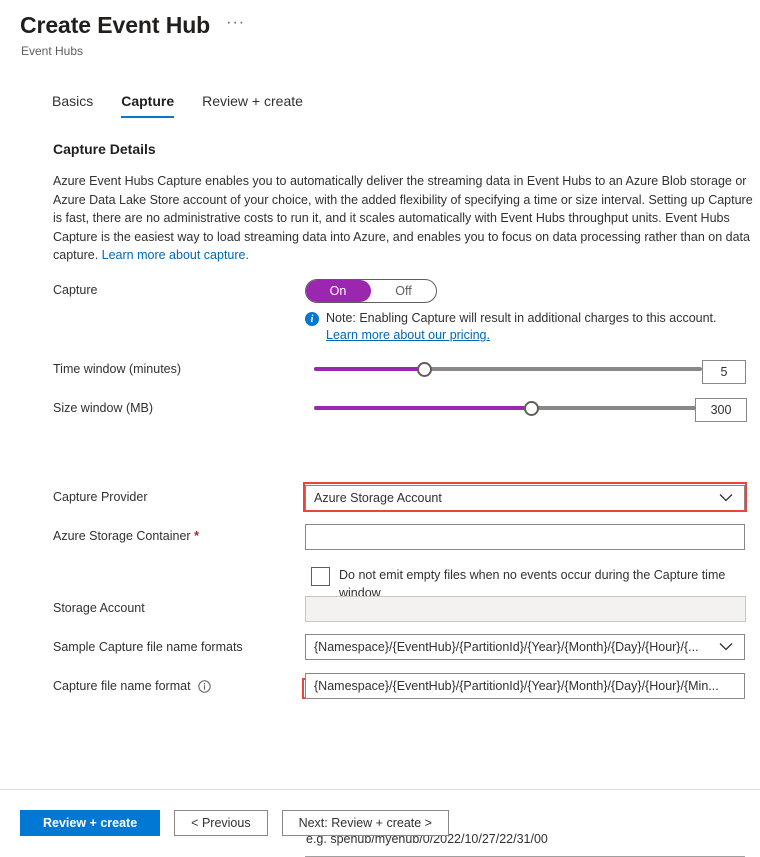  Describe the element at coordinates (79, 105) in the screenshot. I see `tab-basics: Basics` at that location.